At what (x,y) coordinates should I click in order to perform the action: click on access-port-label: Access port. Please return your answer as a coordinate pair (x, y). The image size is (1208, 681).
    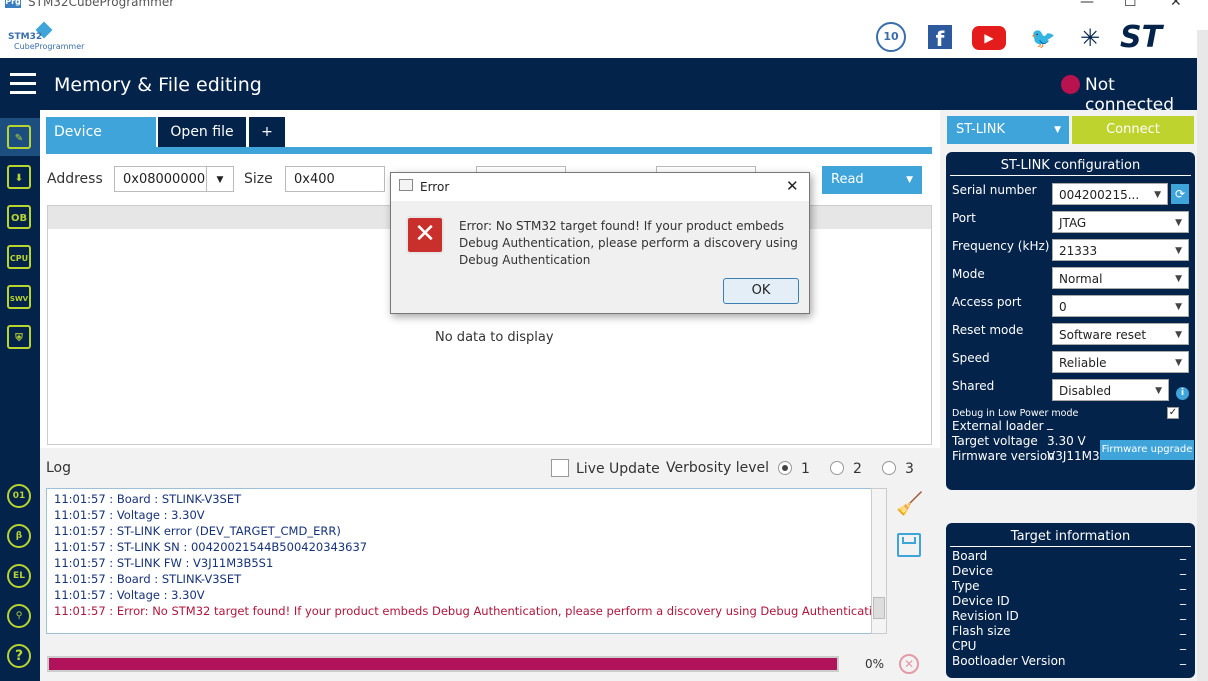
    Looking at the image, I should click on (987, 302).